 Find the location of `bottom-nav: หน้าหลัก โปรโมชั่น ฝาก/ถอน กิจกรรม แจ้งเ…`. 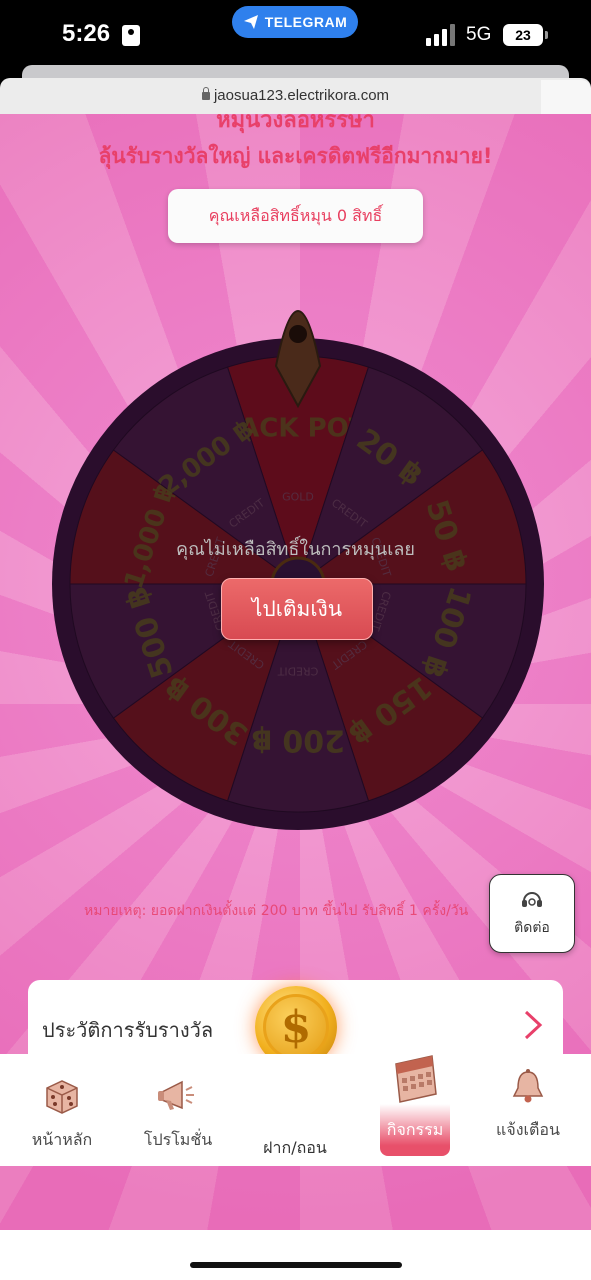

bottom-nav: หน้าหลัก โปรโมชั่น ฝาก/ถอน กิจกรรม แจ้งเ… is located at coordinates (295, 1110).